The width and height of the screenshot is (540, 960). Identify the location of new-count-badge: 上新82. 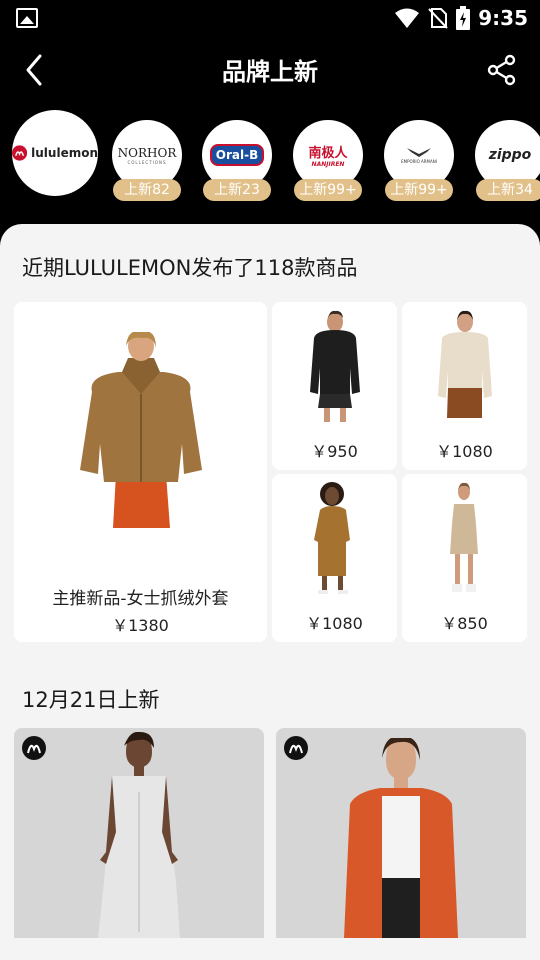
(147, 190).